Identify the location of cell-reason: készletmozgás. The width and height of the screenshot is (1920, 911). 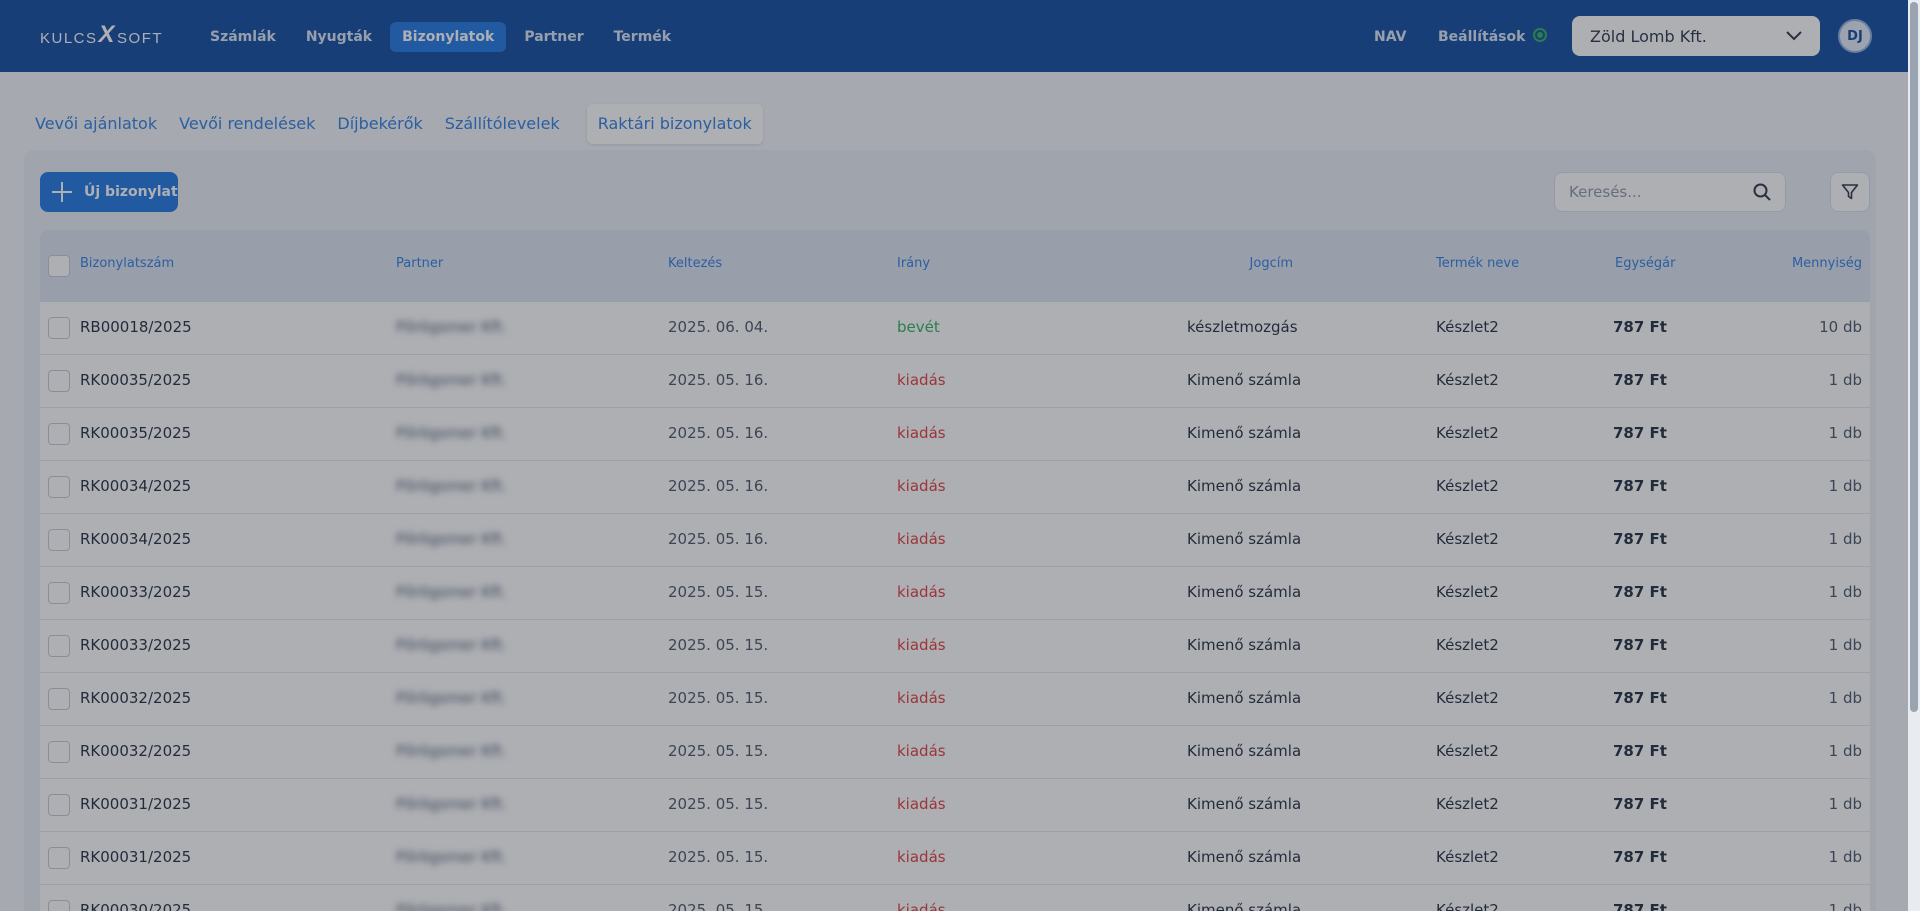
(1242, 327).